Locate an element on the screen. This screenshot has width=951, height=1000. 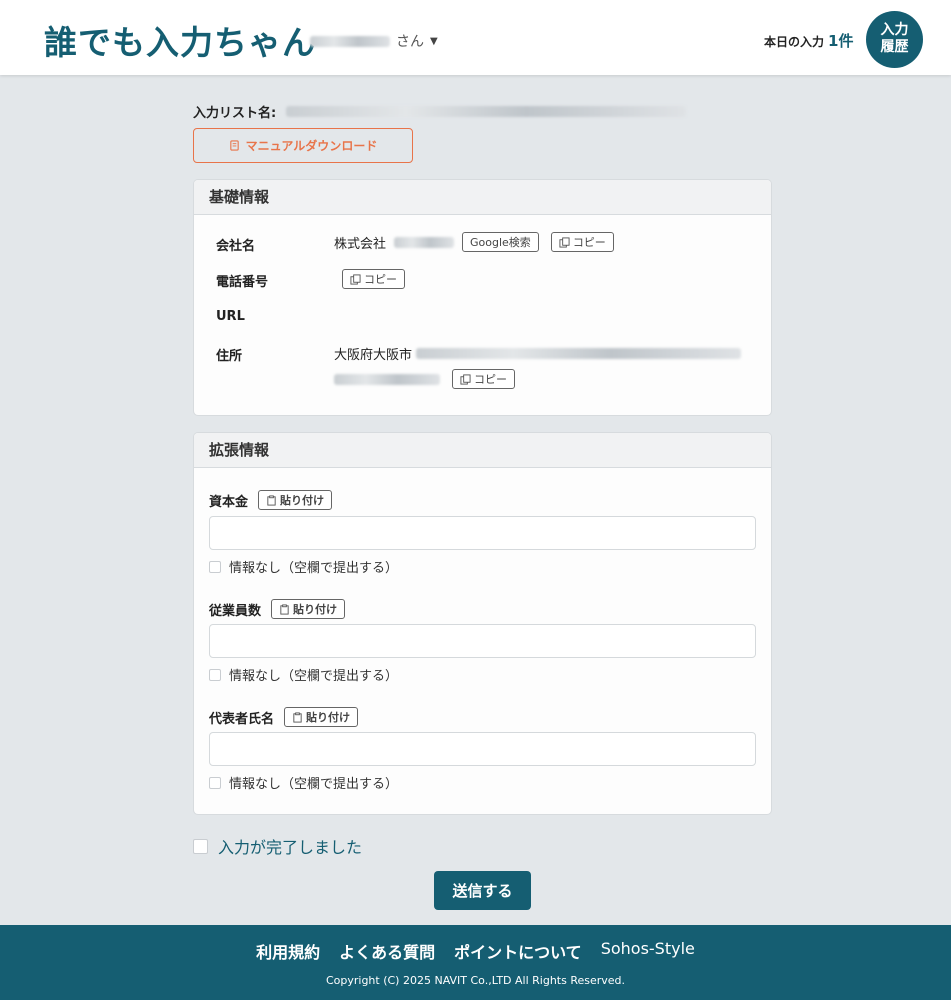
history-line1: 入力 is located at coordinates (894, 30).